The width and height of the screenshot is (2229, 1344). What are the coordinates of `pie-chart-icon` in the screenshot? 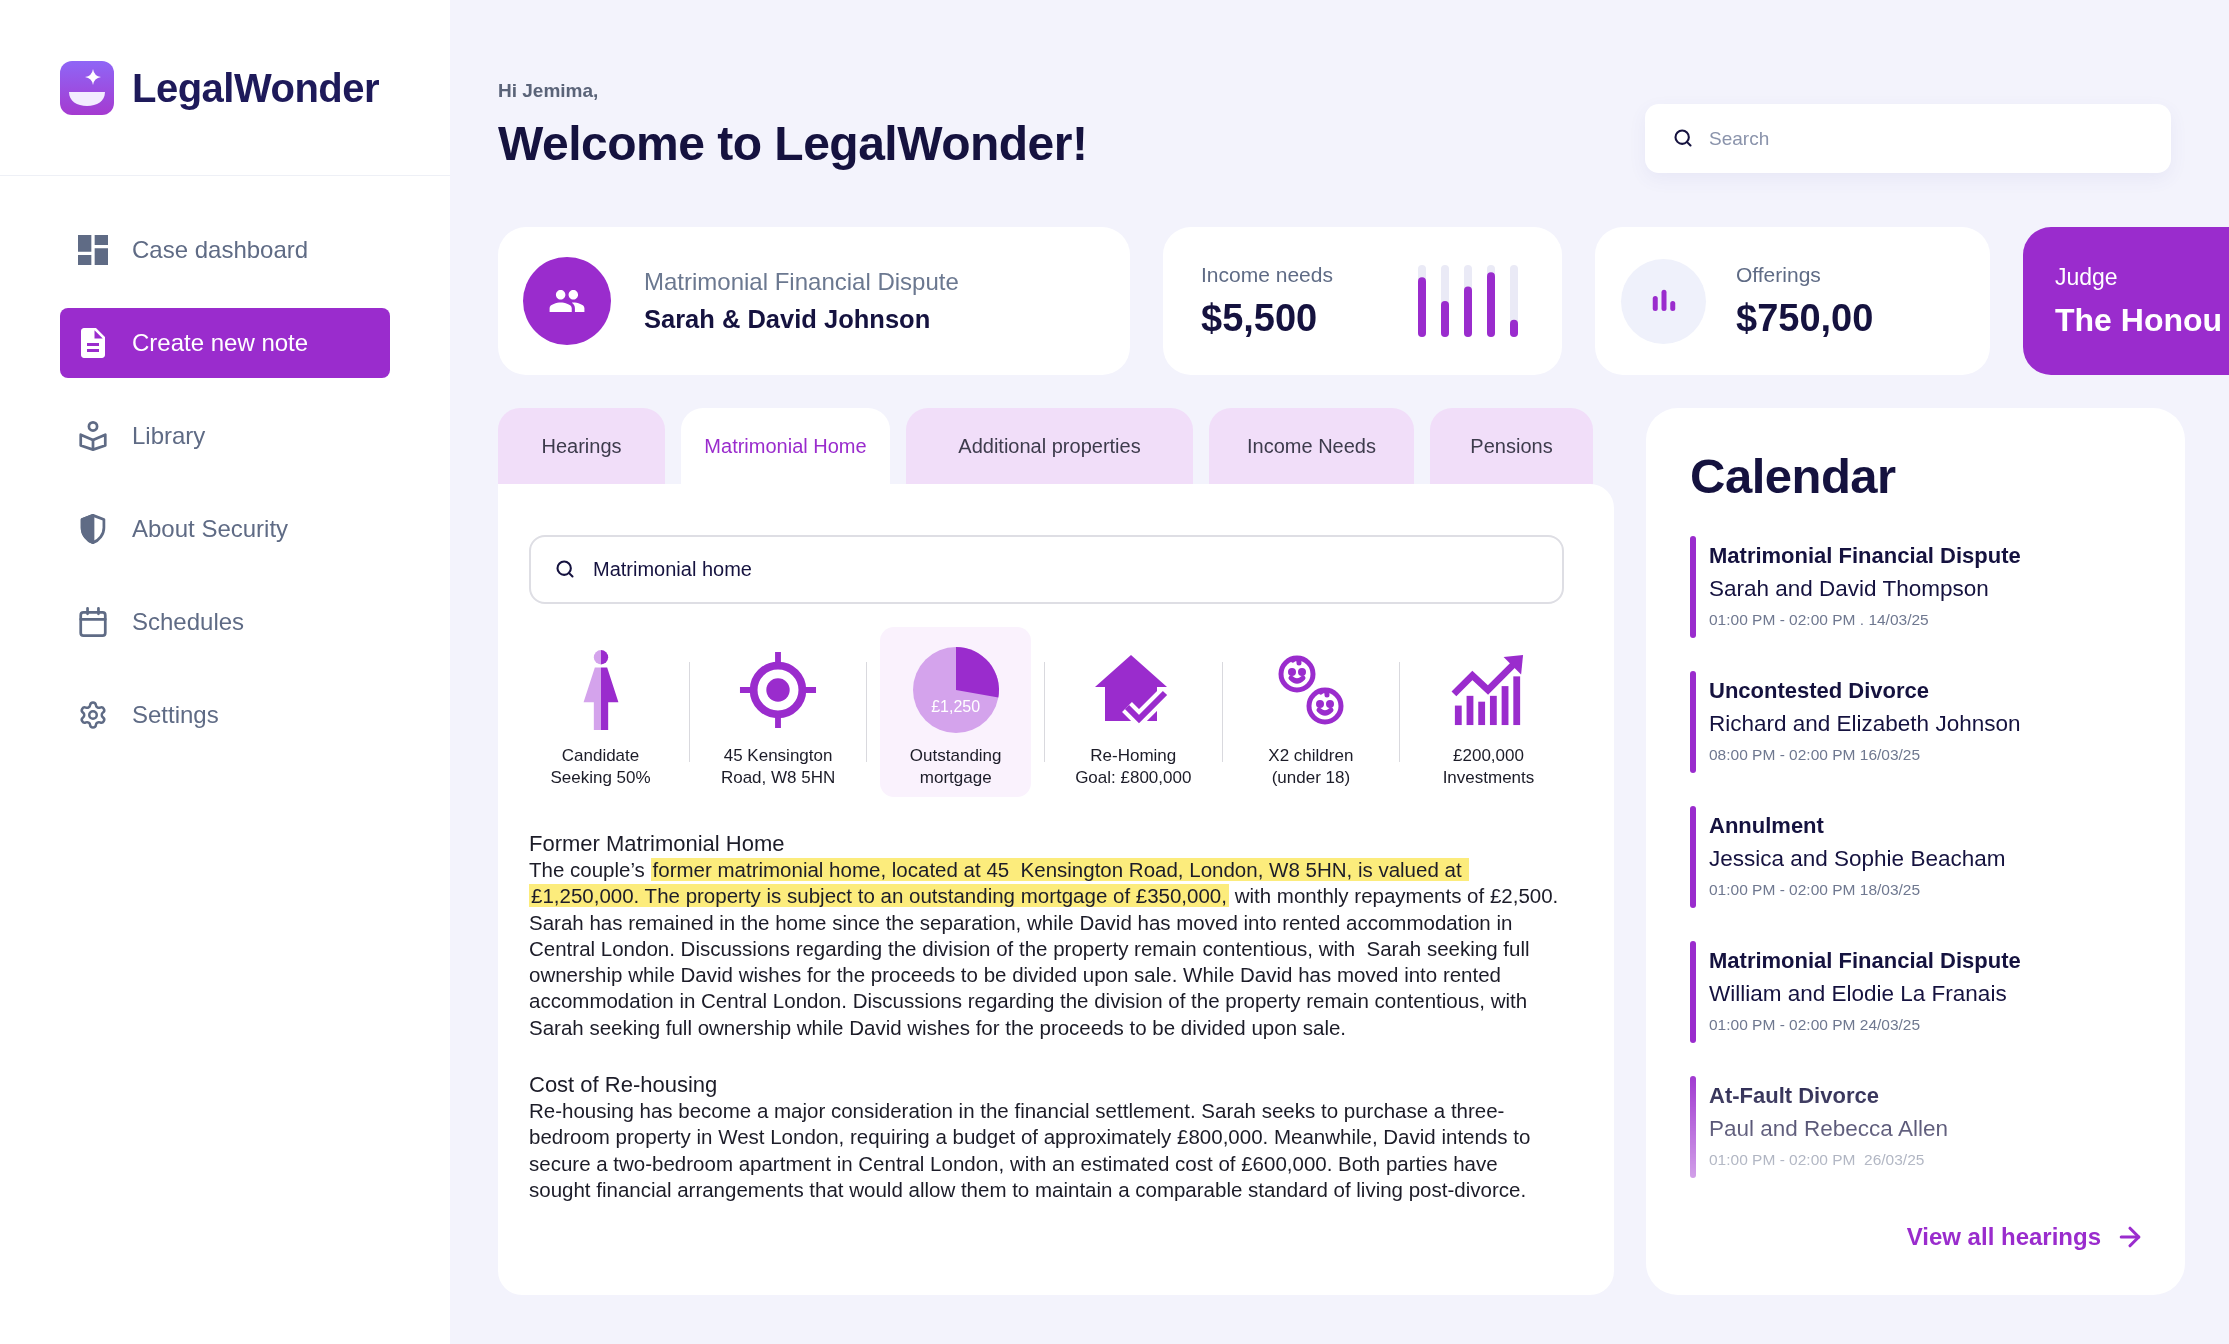 It's located at (955, 690).